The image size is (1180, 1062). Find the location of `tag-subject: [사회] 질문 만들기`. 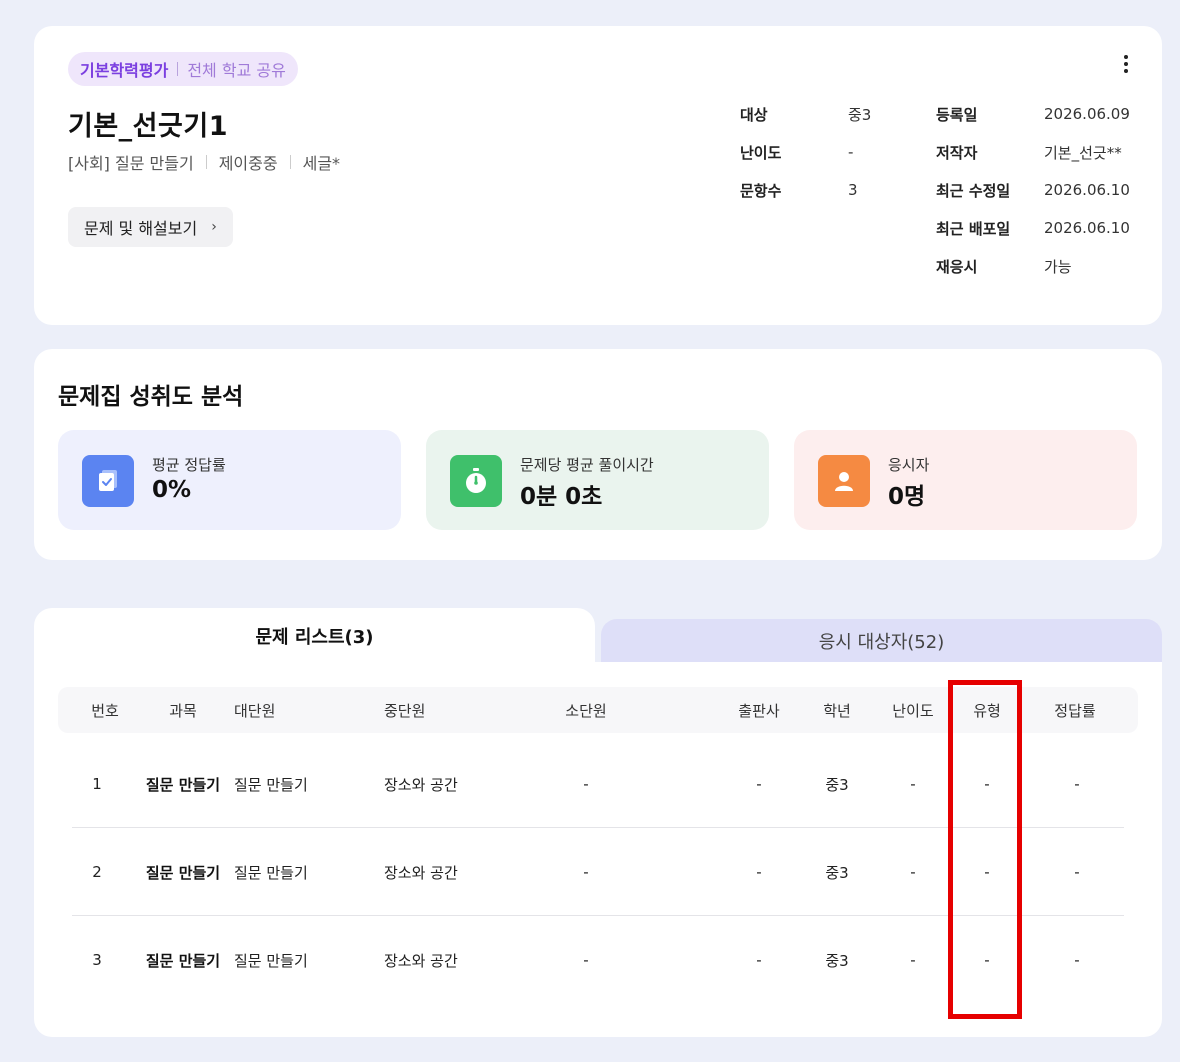

tag-subject: [사회] 질문 만들기 is located at coordinates (131, 163).